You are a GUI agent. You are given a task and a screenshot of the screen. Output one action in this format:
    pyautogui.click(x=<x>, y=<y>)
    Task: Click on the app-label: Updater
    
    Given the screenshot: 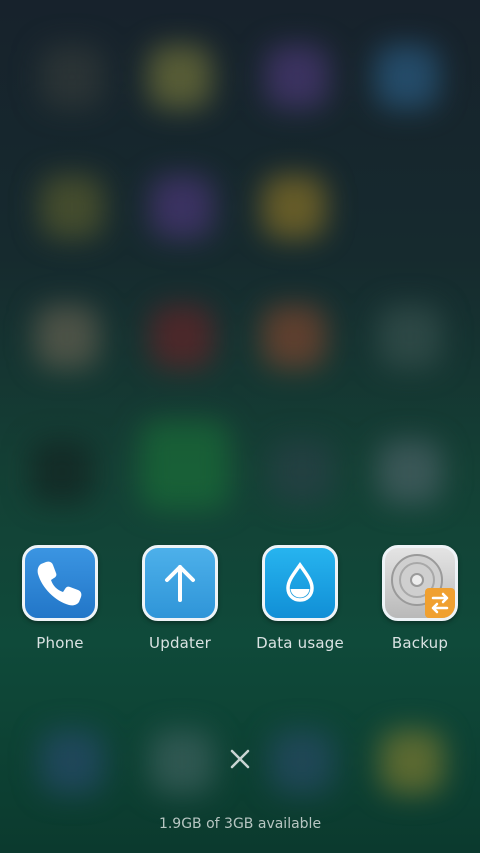 What is the action you would take?
    pyautogui.click(x=180, y=643)
    